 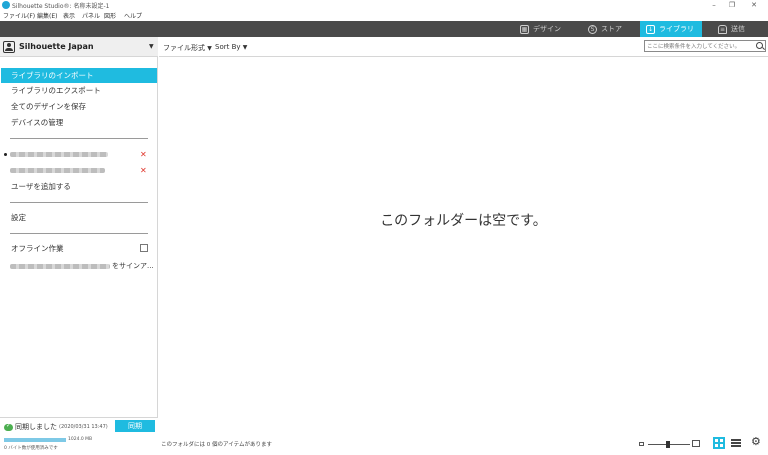 What do you see at coordinates (650, 29) in the screenshot?
I see `library-icon: ↓` at bounding box center [650, 29].